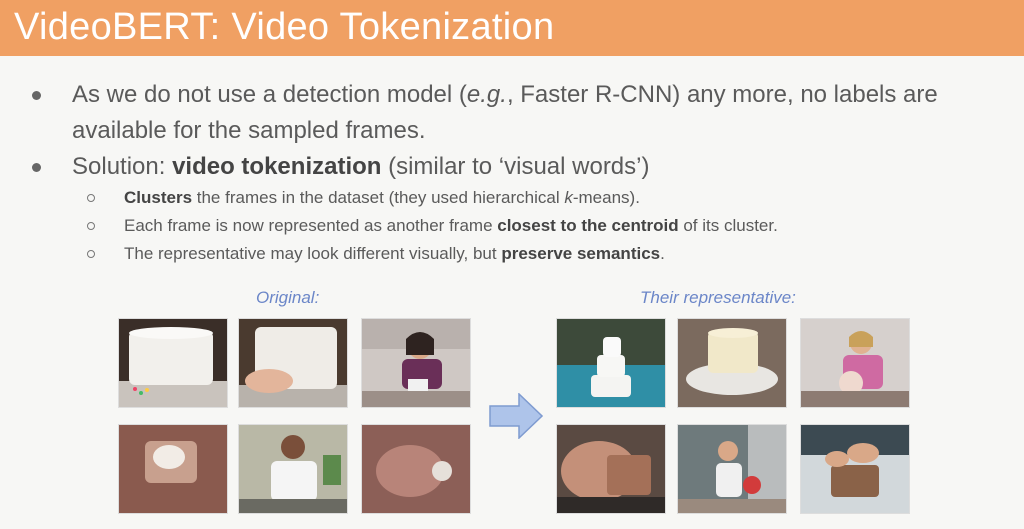 This screenshot has height=529, width=1024. I want to click on bullet-2-bold: video tokenization, so click(277, 166).